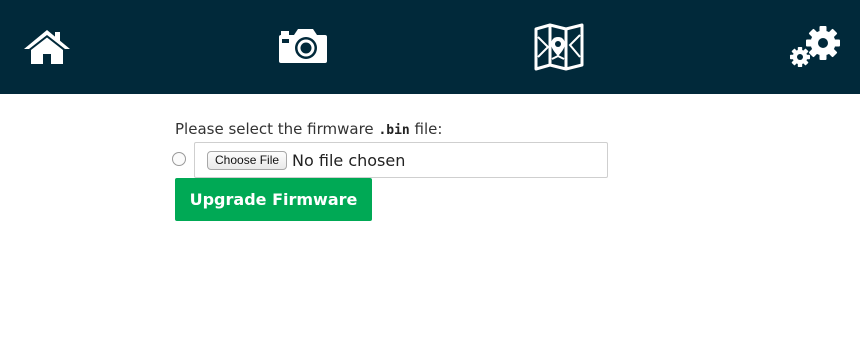 Image resolution: width=860 pixels, height=353 pixels. I want to click on choose-file-button: Choose File, so click(247, 160).